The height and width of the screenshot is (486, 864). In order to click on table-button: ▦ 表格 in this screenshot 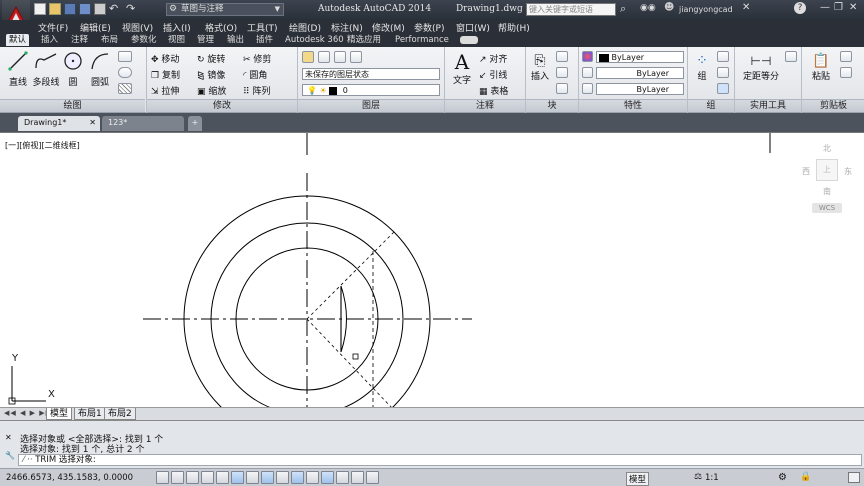, I will do `click(493, 90)`.